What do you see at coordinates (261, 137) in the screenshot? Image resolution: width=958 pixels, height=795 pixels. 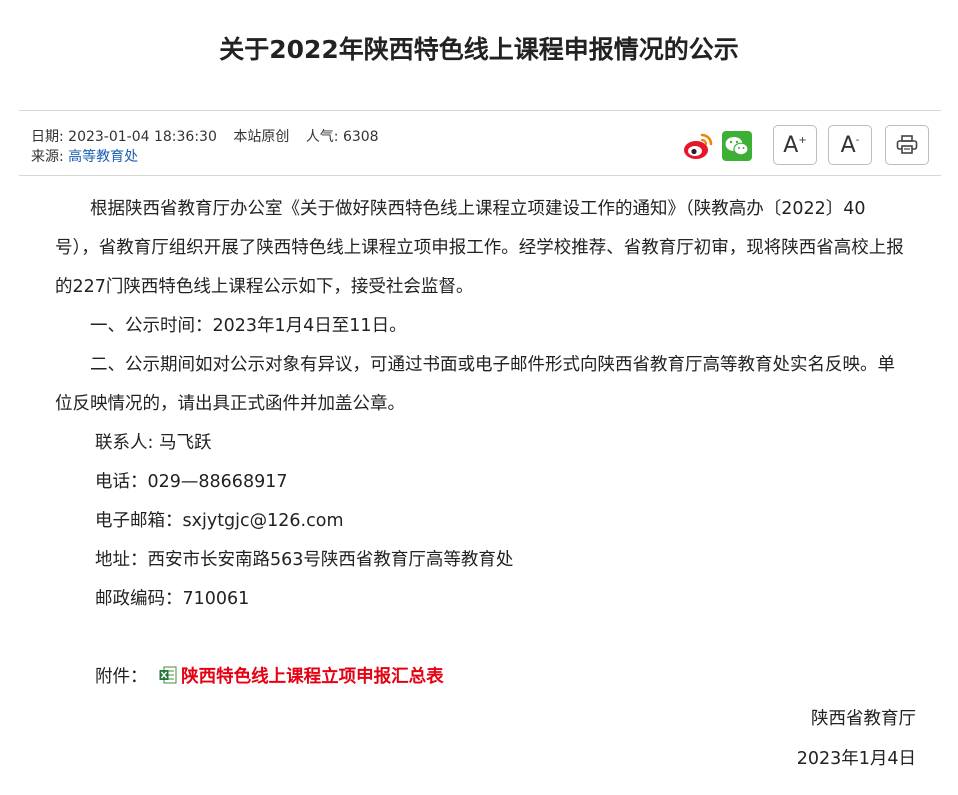 I see `origin-text: 本站原创` at bounding box center [261, 137].